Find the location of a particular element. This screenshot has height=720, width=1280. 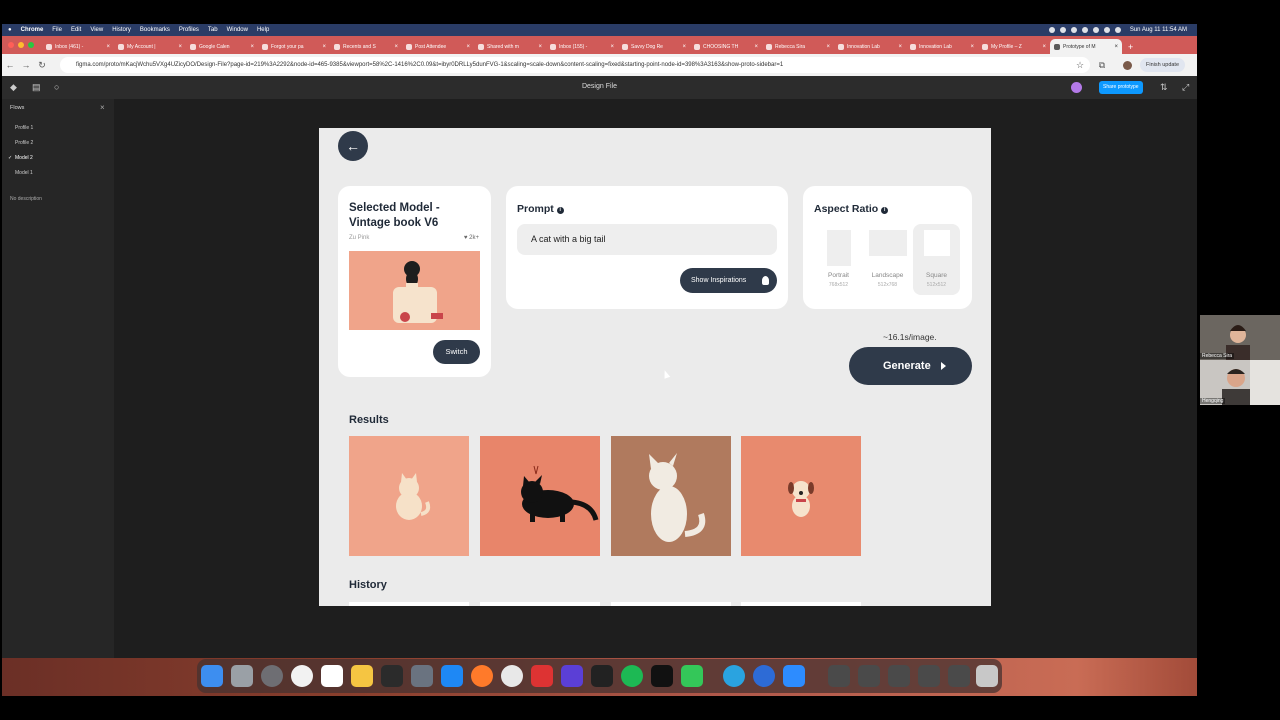

menubar-clock: Sun Aug 11 11:54 AM is located at coordinates (1158, 30).